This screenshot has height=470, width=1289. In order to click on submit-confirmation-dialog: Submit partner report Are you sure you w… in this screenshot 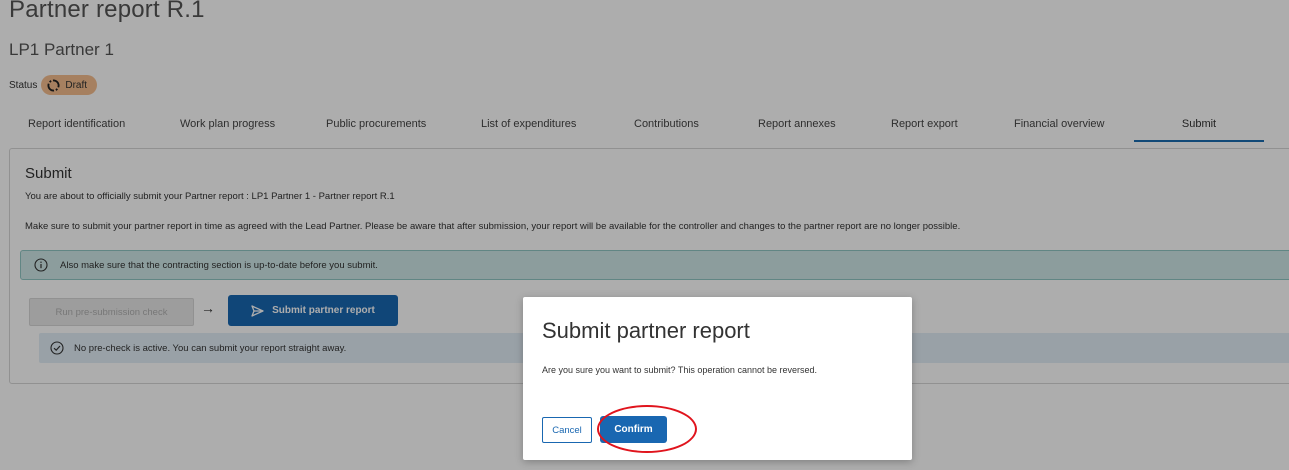, I will do `click(717, 378)`.